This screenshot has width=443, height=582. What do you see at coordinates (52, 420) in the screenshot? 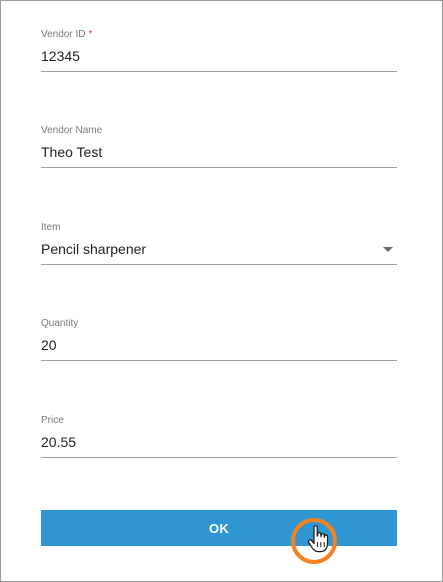
I see `price-label: Price` at bounding box center [52, 420].